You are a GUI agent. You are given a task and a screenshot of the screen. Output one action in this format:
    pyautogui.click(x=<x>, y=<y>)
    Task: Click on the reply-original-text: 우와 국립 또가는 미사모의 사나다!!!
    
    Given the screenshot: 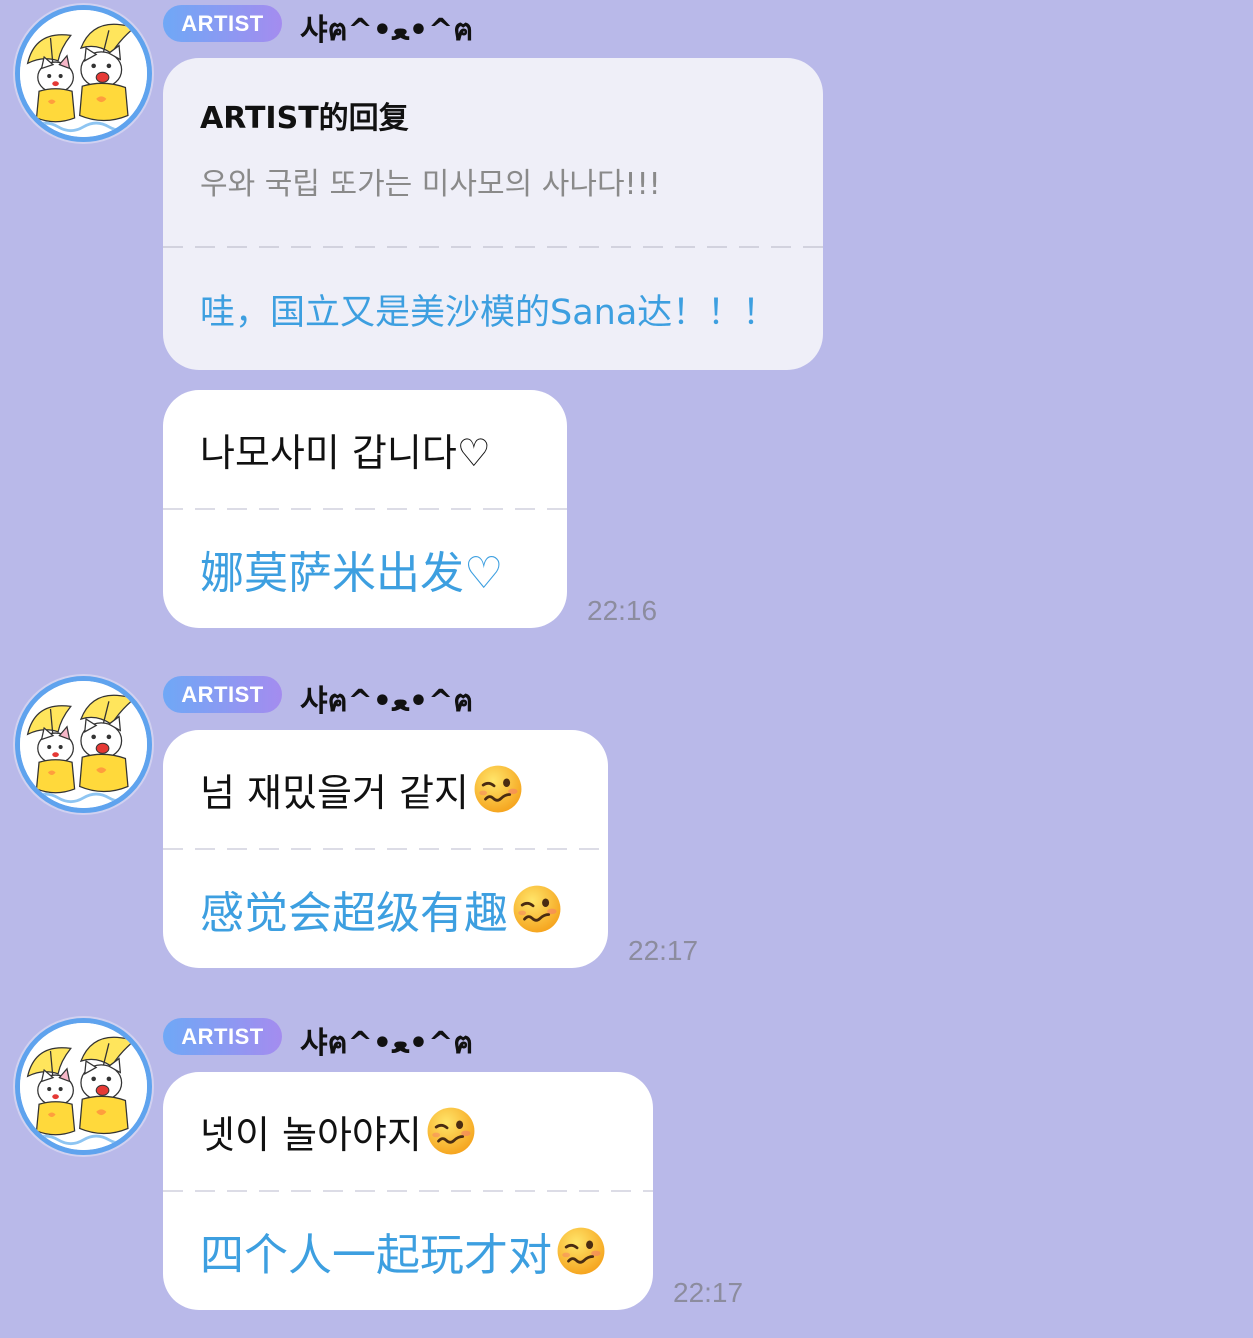 What is the action you would take?
    pyautogui.click(x=430, y=184)
    